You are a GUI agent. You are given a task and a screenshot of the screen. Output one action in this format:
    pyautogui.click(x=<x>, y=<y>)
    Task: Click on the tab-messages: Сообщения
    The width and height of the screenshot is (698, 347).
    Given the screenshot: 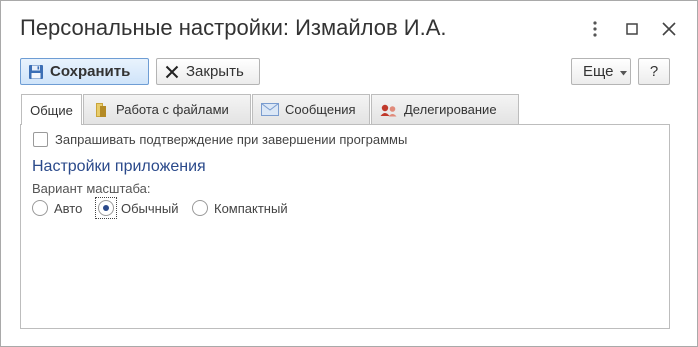 What is the action you would take?
    pyautogui.click(x=311, y=109)
    